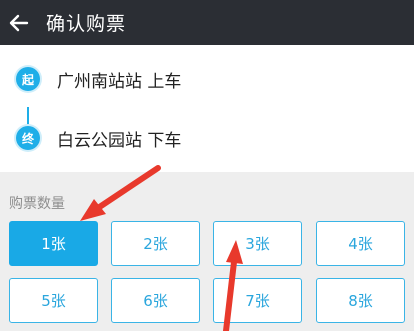 This screenshot has width=414, height=331. I want to click on quantity-option-1: 1张, so click(53, 243).